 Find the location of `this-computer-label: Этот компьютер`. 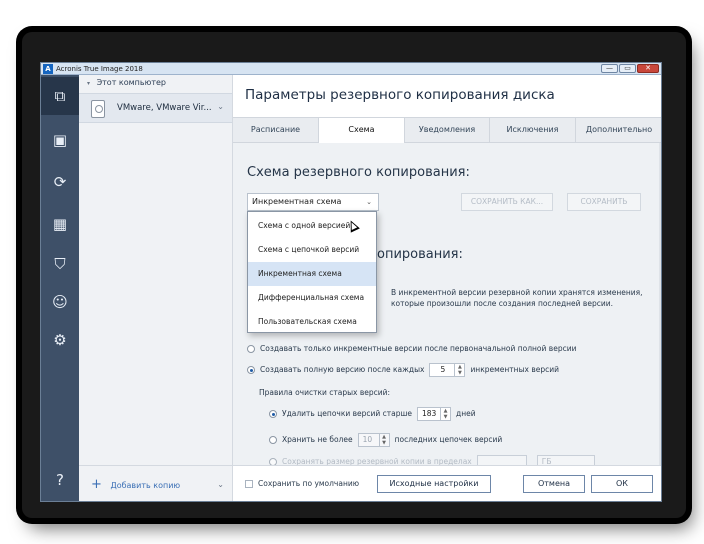

this-computer-label: Этот компьютер is located at coordinates (131, 82).